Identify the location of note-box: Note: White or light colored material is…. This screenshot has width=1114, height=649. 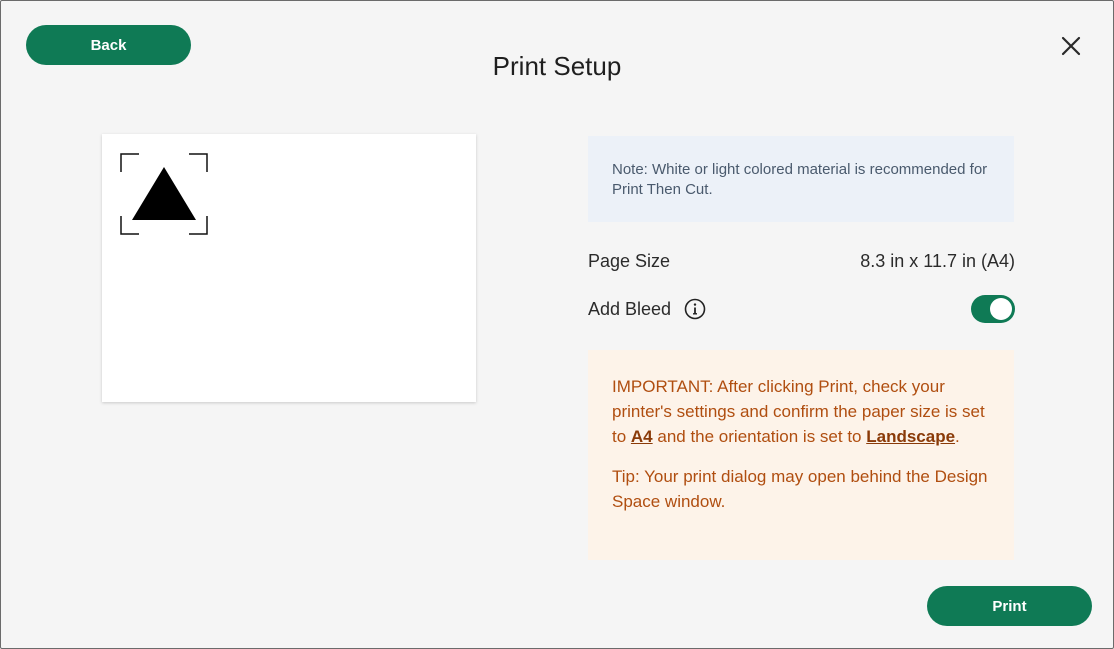
(801, 179).